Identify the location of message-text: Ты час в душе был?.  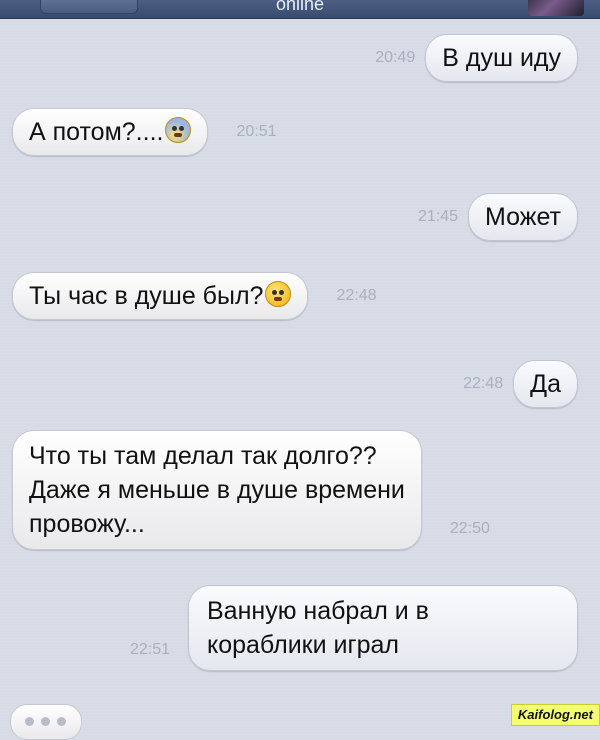
(146, 296).